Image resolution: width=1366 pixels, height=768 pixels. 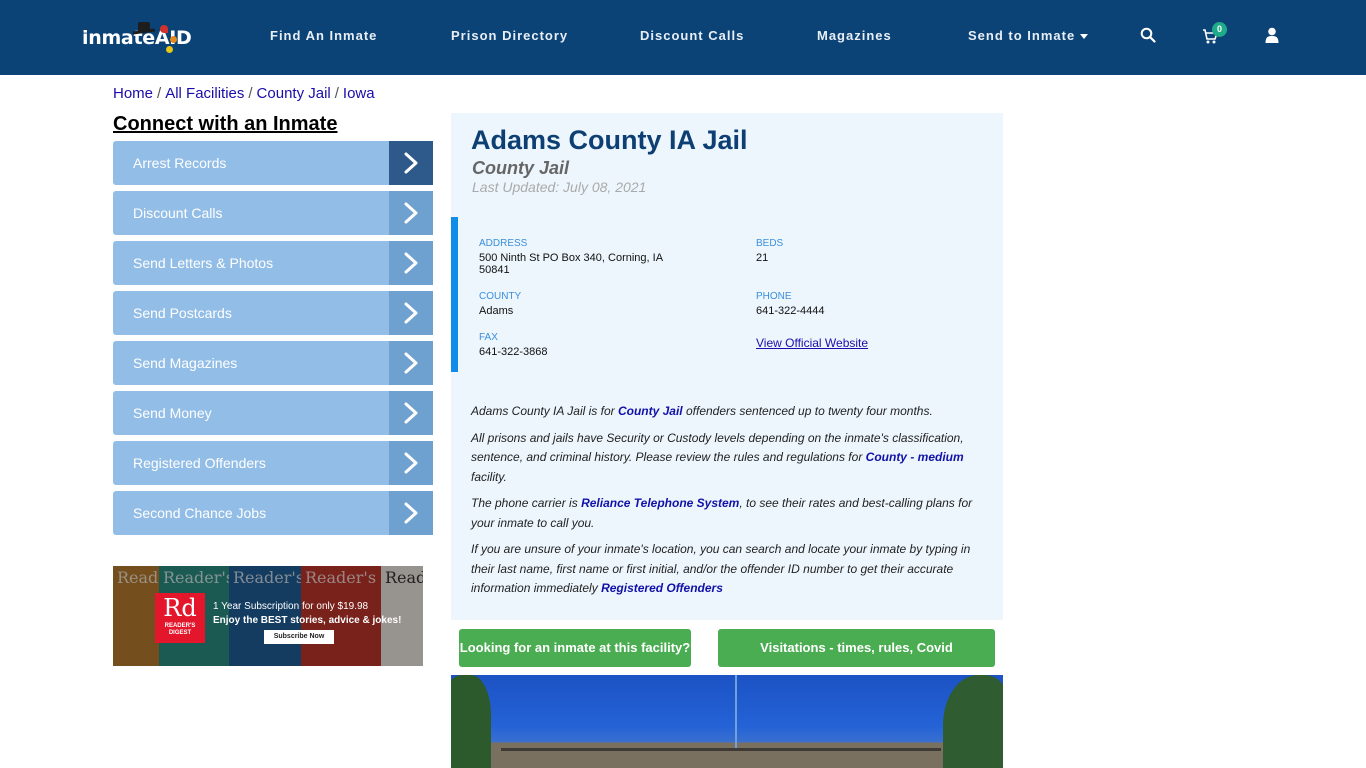 I want to click on ad-offer-text: 1 Year Subscription for only $19.98, so click(x=291, y=606).